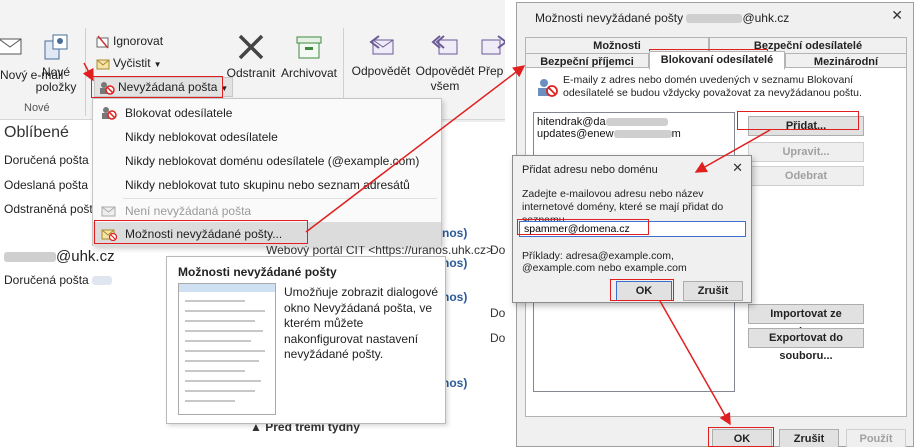 The height and width of the screenshot is (447, 920). What do you see at coordinates (46, 160) in the screenshot?
I see `nav-item-inbox: Doručená pošta` at bounding box center [46, 160].